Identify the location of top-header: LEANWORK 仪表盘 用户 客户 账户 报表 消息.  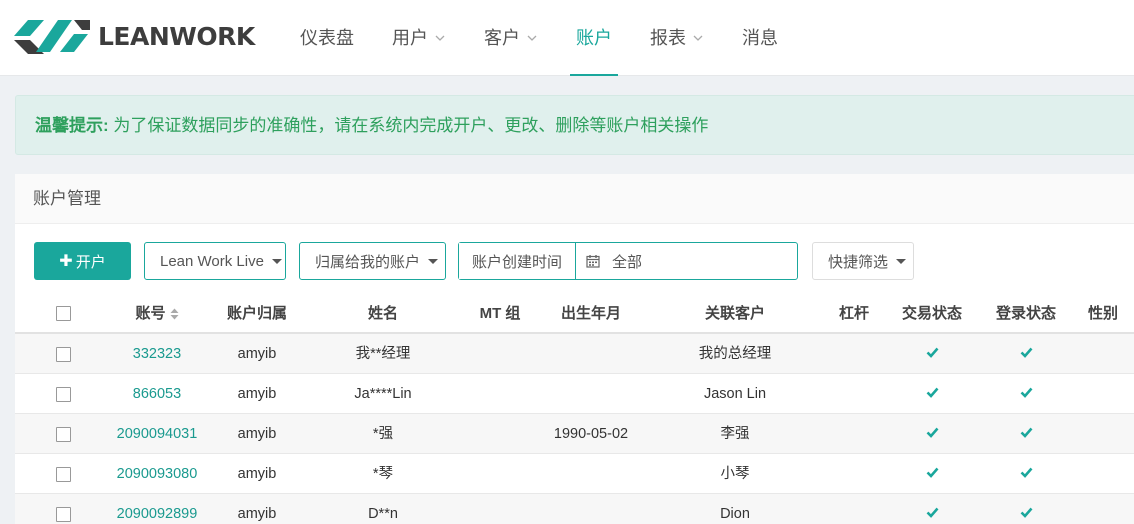
(567, 38).